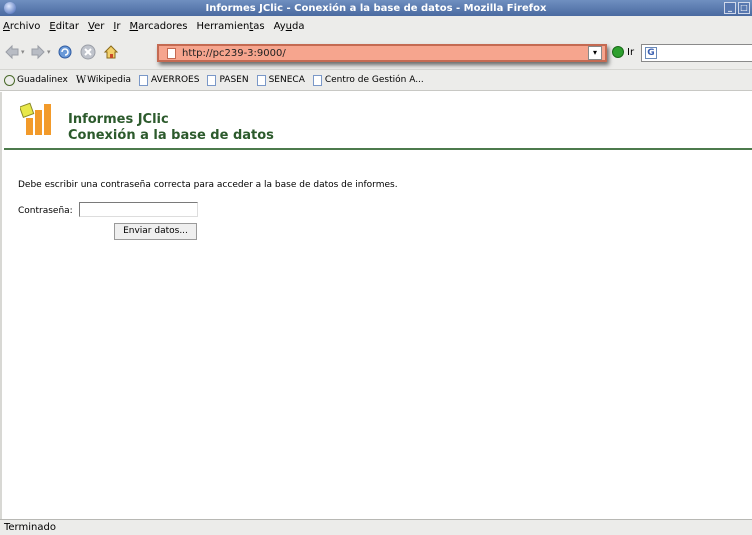  What do you see at coordinates (109, 80) in the screenshot?
I see `bookmark-label: Wikipedia` at bounding box center [109, 80].